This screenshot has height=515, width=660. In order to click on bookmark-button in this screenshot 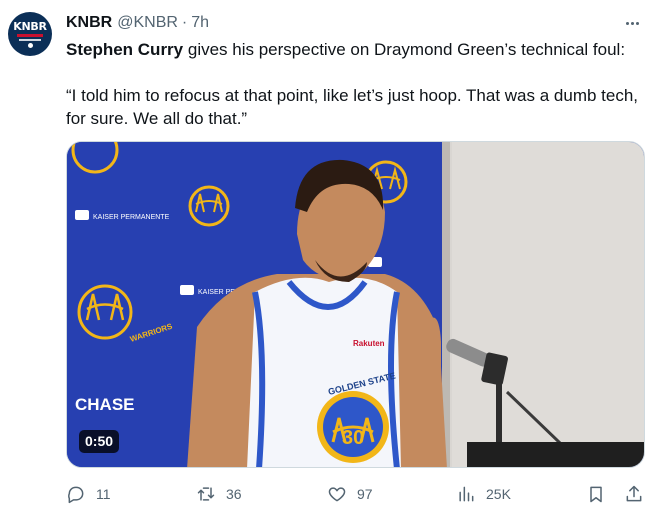, I will do `click(596, 494)`.